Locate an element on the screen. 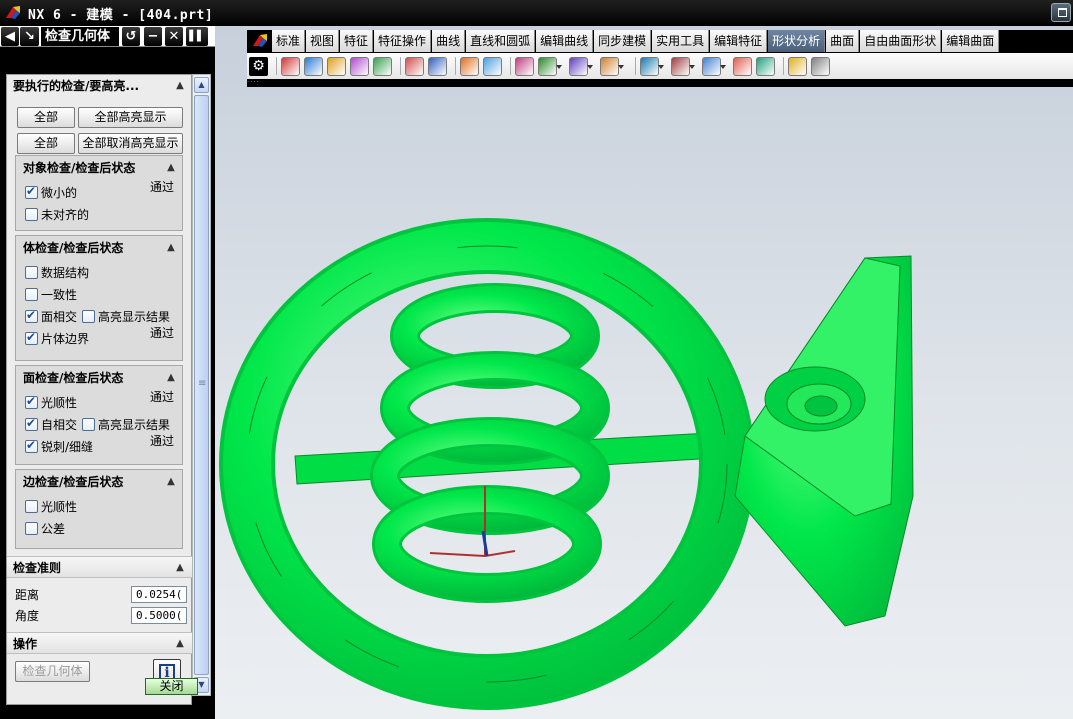 Image resolution: width=1073 pixels, height=719 pixels. criteria-section-header: 检查准则 ▲ is located at coordinates (100, 567).